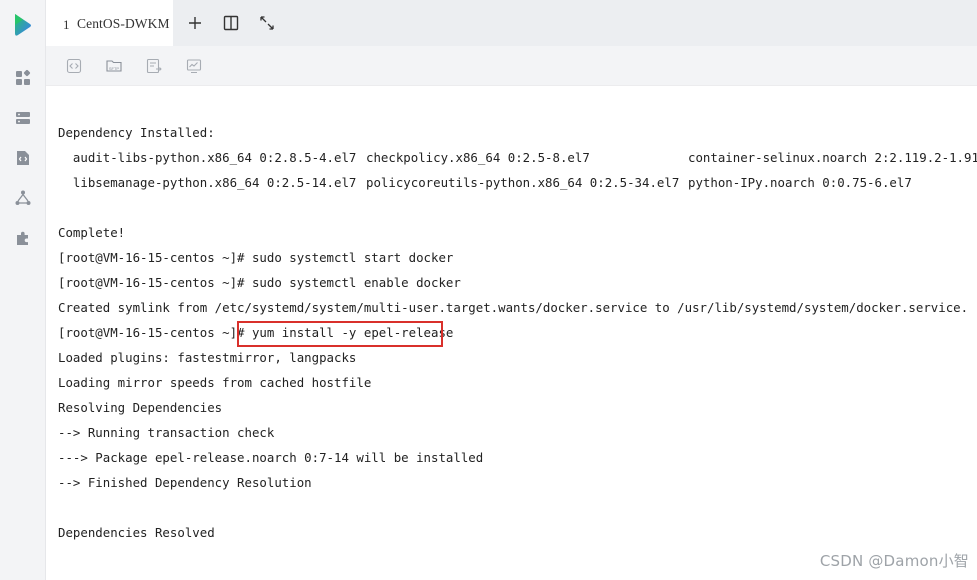 Image resolution: width=977 pixels, height=580 pixels. Describe the element at coordinates (23, 78) in the screenshot. I see `dashboard-icon` at that location.